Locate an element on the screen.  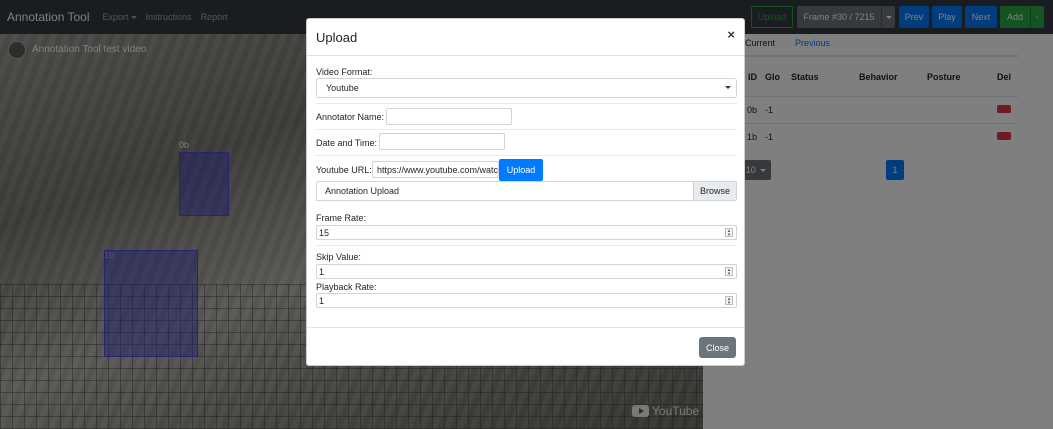
browse-button: Browse is located at coordinates (714, 191).